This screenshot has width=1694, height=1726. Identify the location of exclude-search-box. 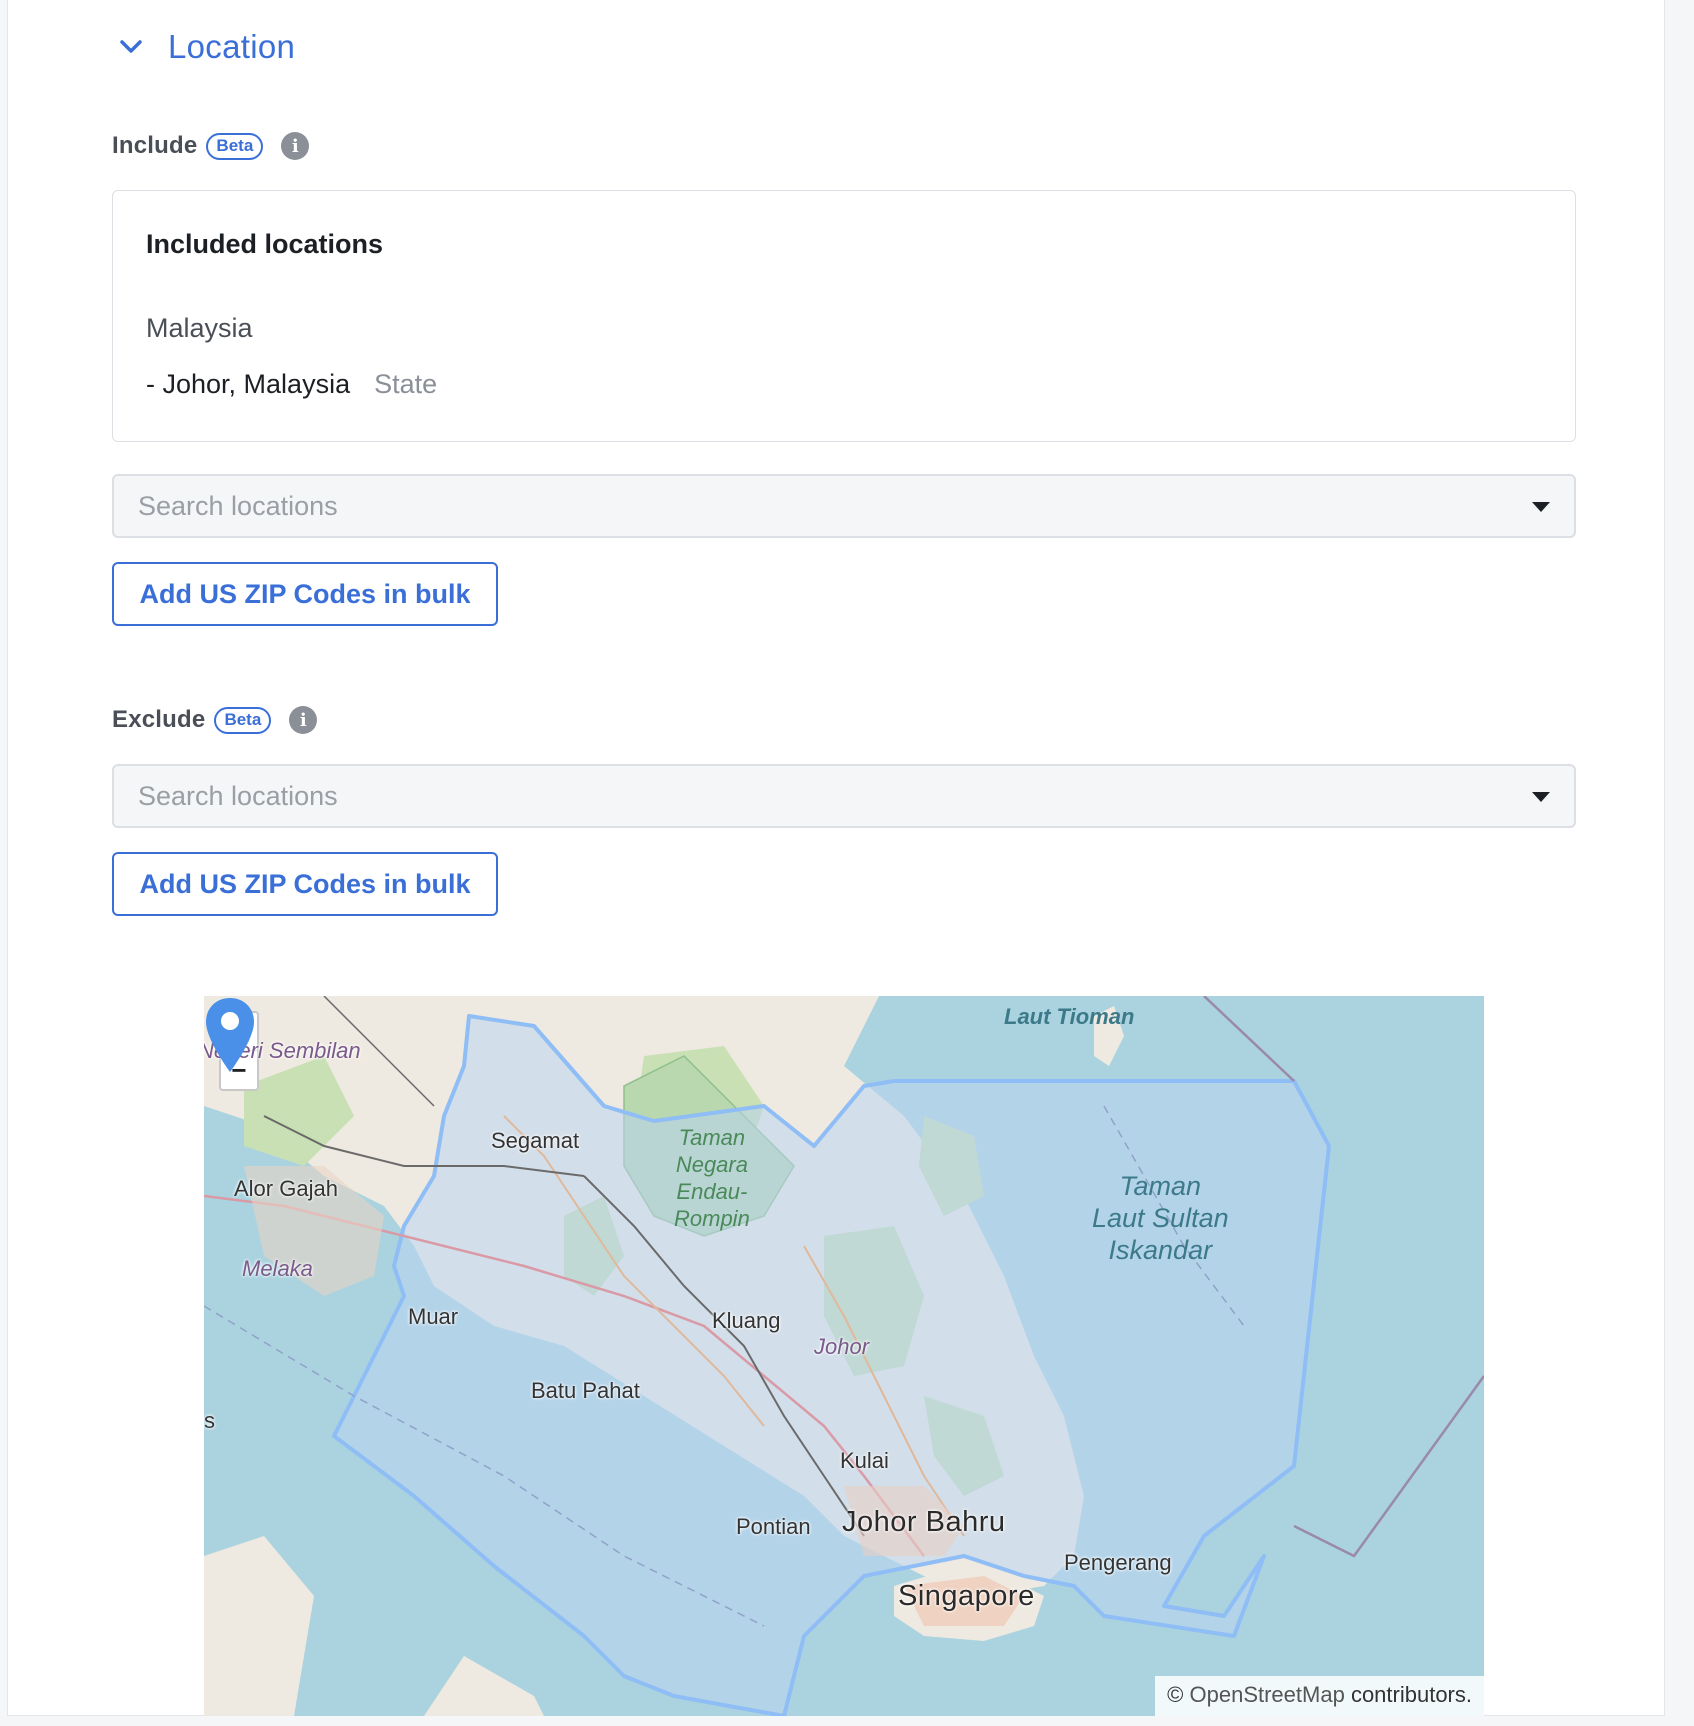
(844, 796).